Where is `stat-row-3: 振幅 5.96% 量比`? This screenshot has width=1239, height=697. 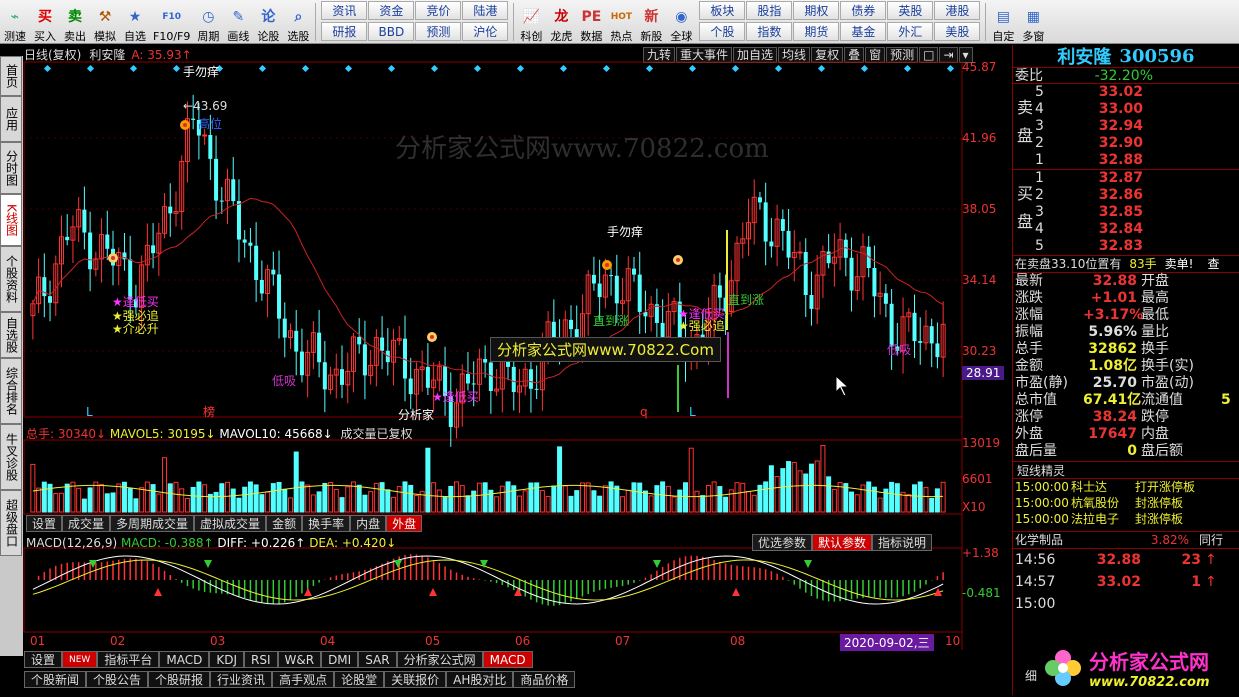
stat-row-3: 振幅 5.96% 量比 is located at coordinates (1126, 332).